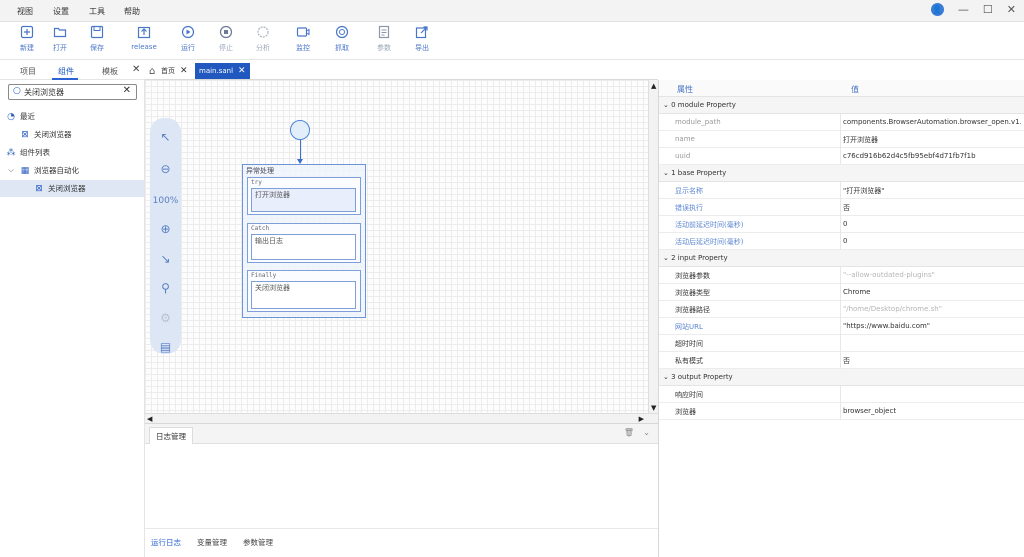 Image resolution: width=1024 pixels, height=557 pixels. Describe the element at coordinates (932, 191) in the screenshot. I see `property-value: "打开浏览器"` at that location.